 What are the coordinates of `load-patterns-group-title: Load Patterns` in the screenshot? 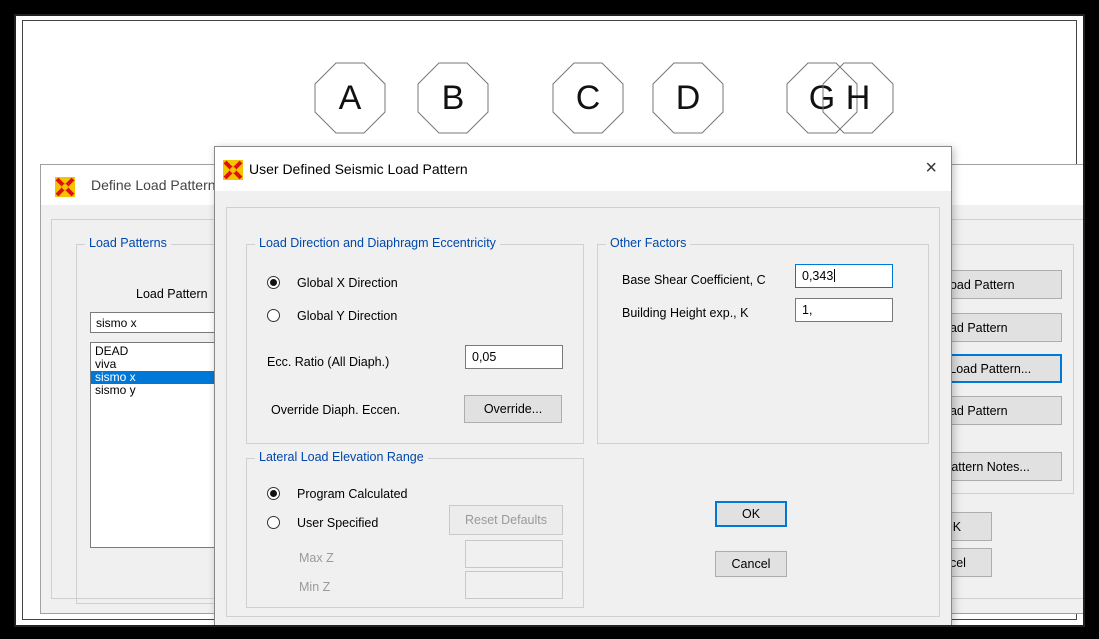 It's located at (128, 243).